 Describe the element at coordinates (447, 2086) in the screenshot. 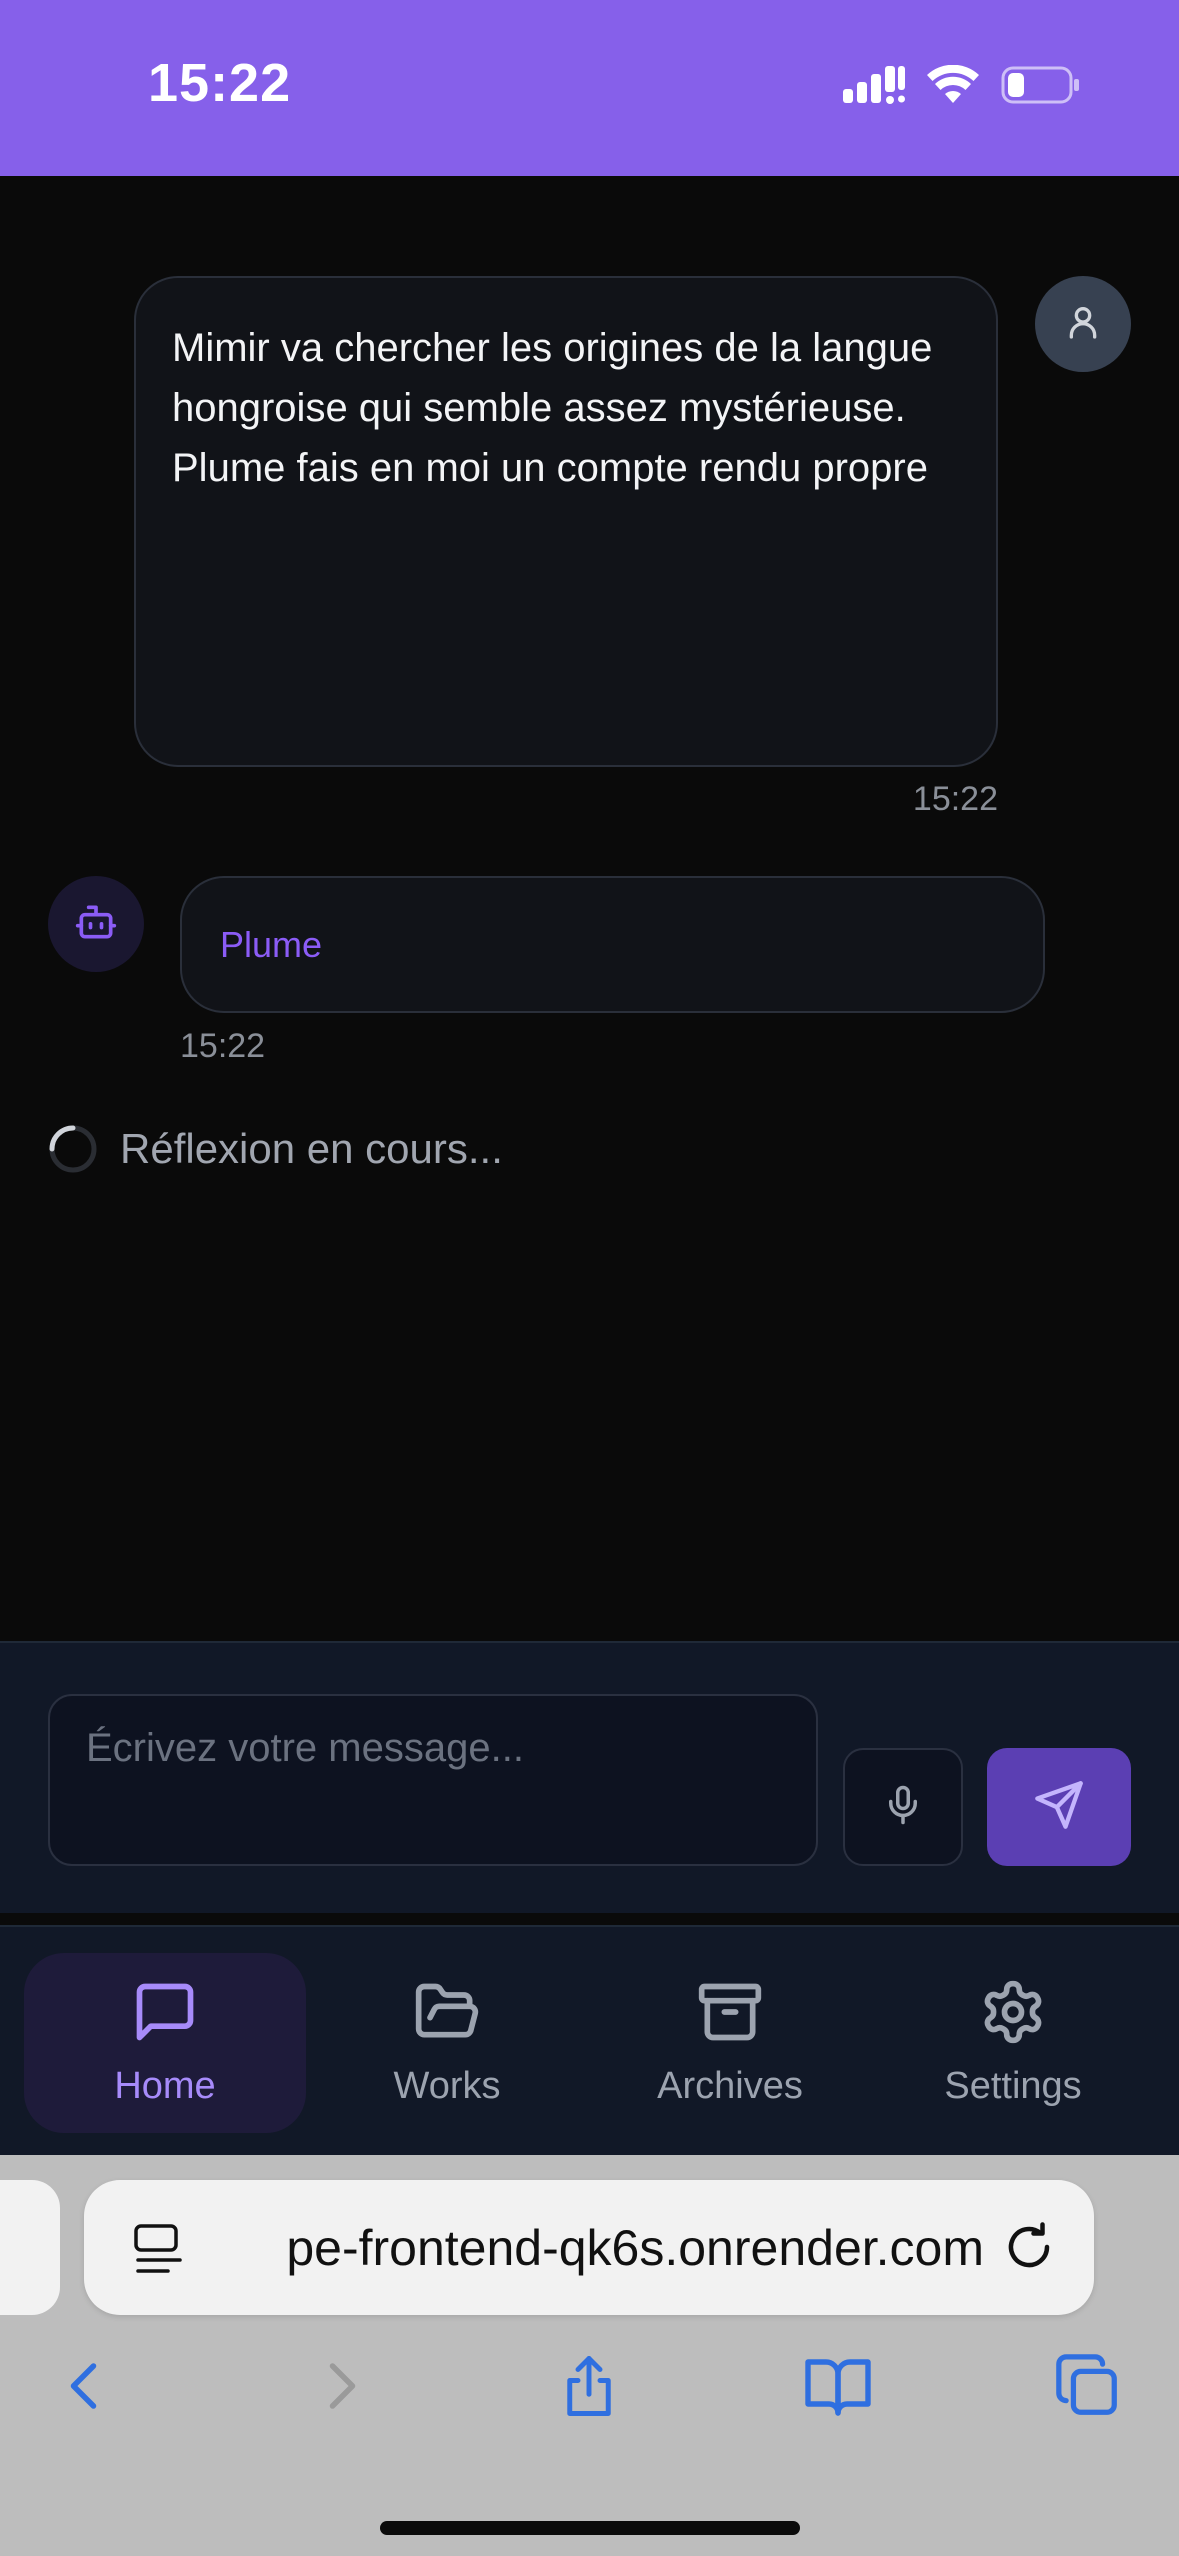

I see `nav-label-works: Works` at that location.